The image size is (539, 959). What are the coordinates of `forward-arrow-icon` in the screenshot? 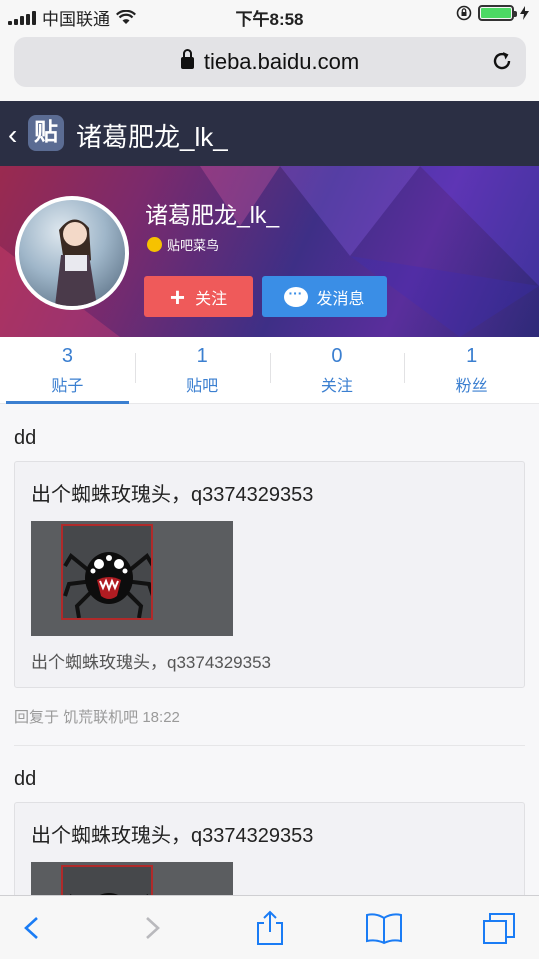 It's located at (152, 928).